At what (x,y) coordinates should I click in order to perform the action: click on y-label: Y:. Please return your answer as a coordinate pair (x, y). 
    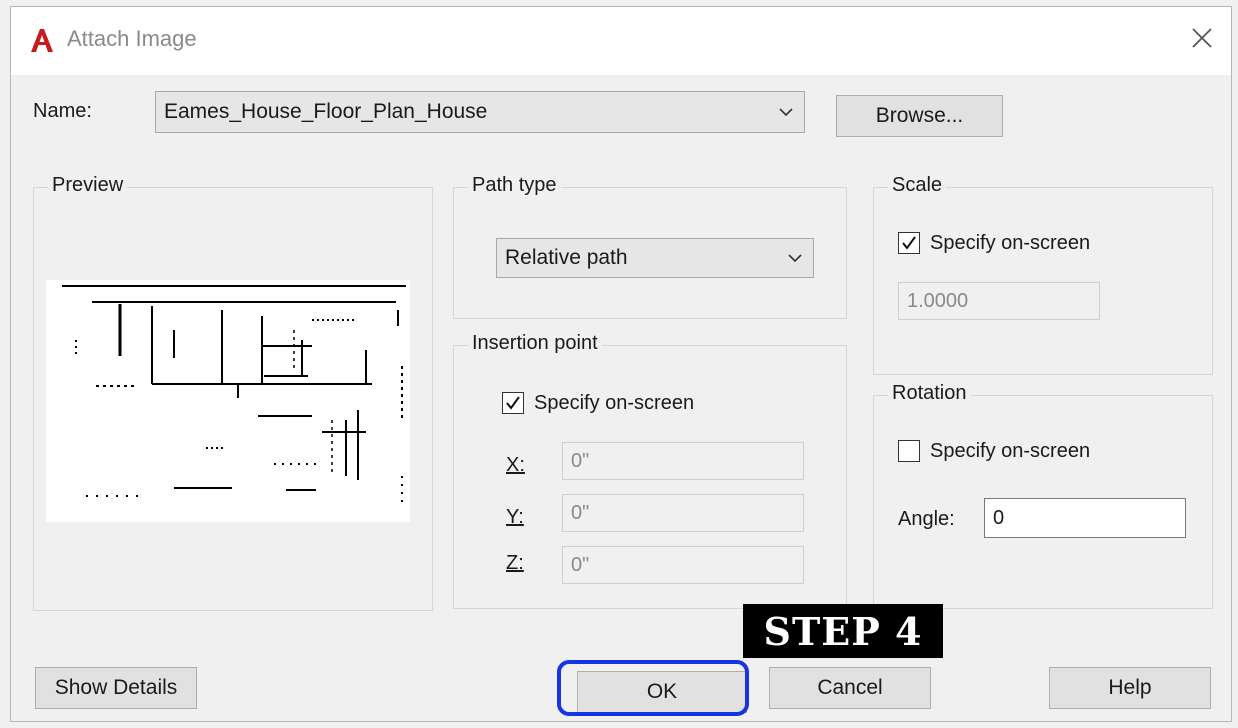
    Looking at the image, I should click on (515, 517).